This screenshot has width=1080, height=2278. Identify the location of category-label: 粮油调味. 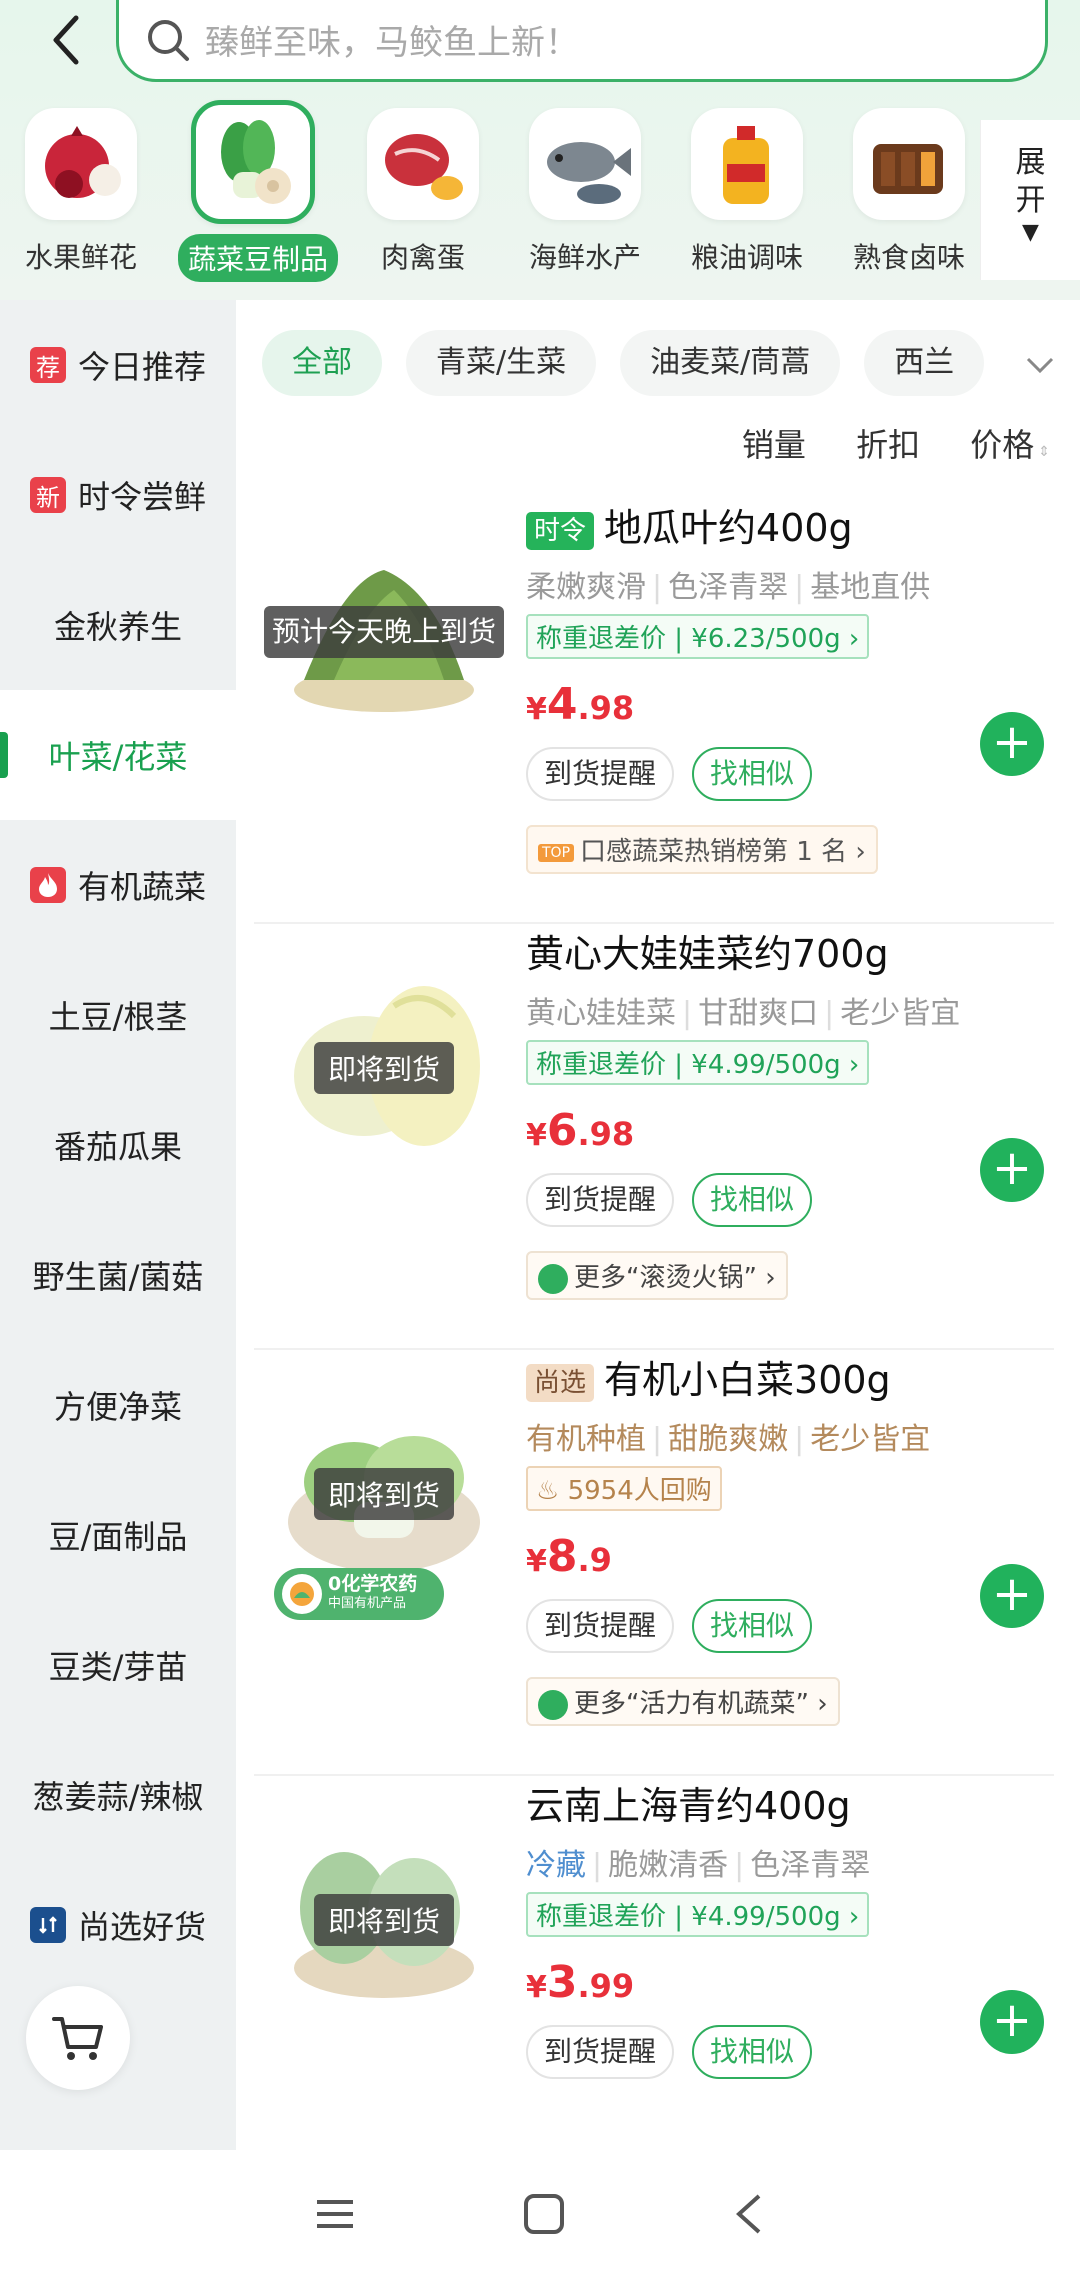
(746, 257).